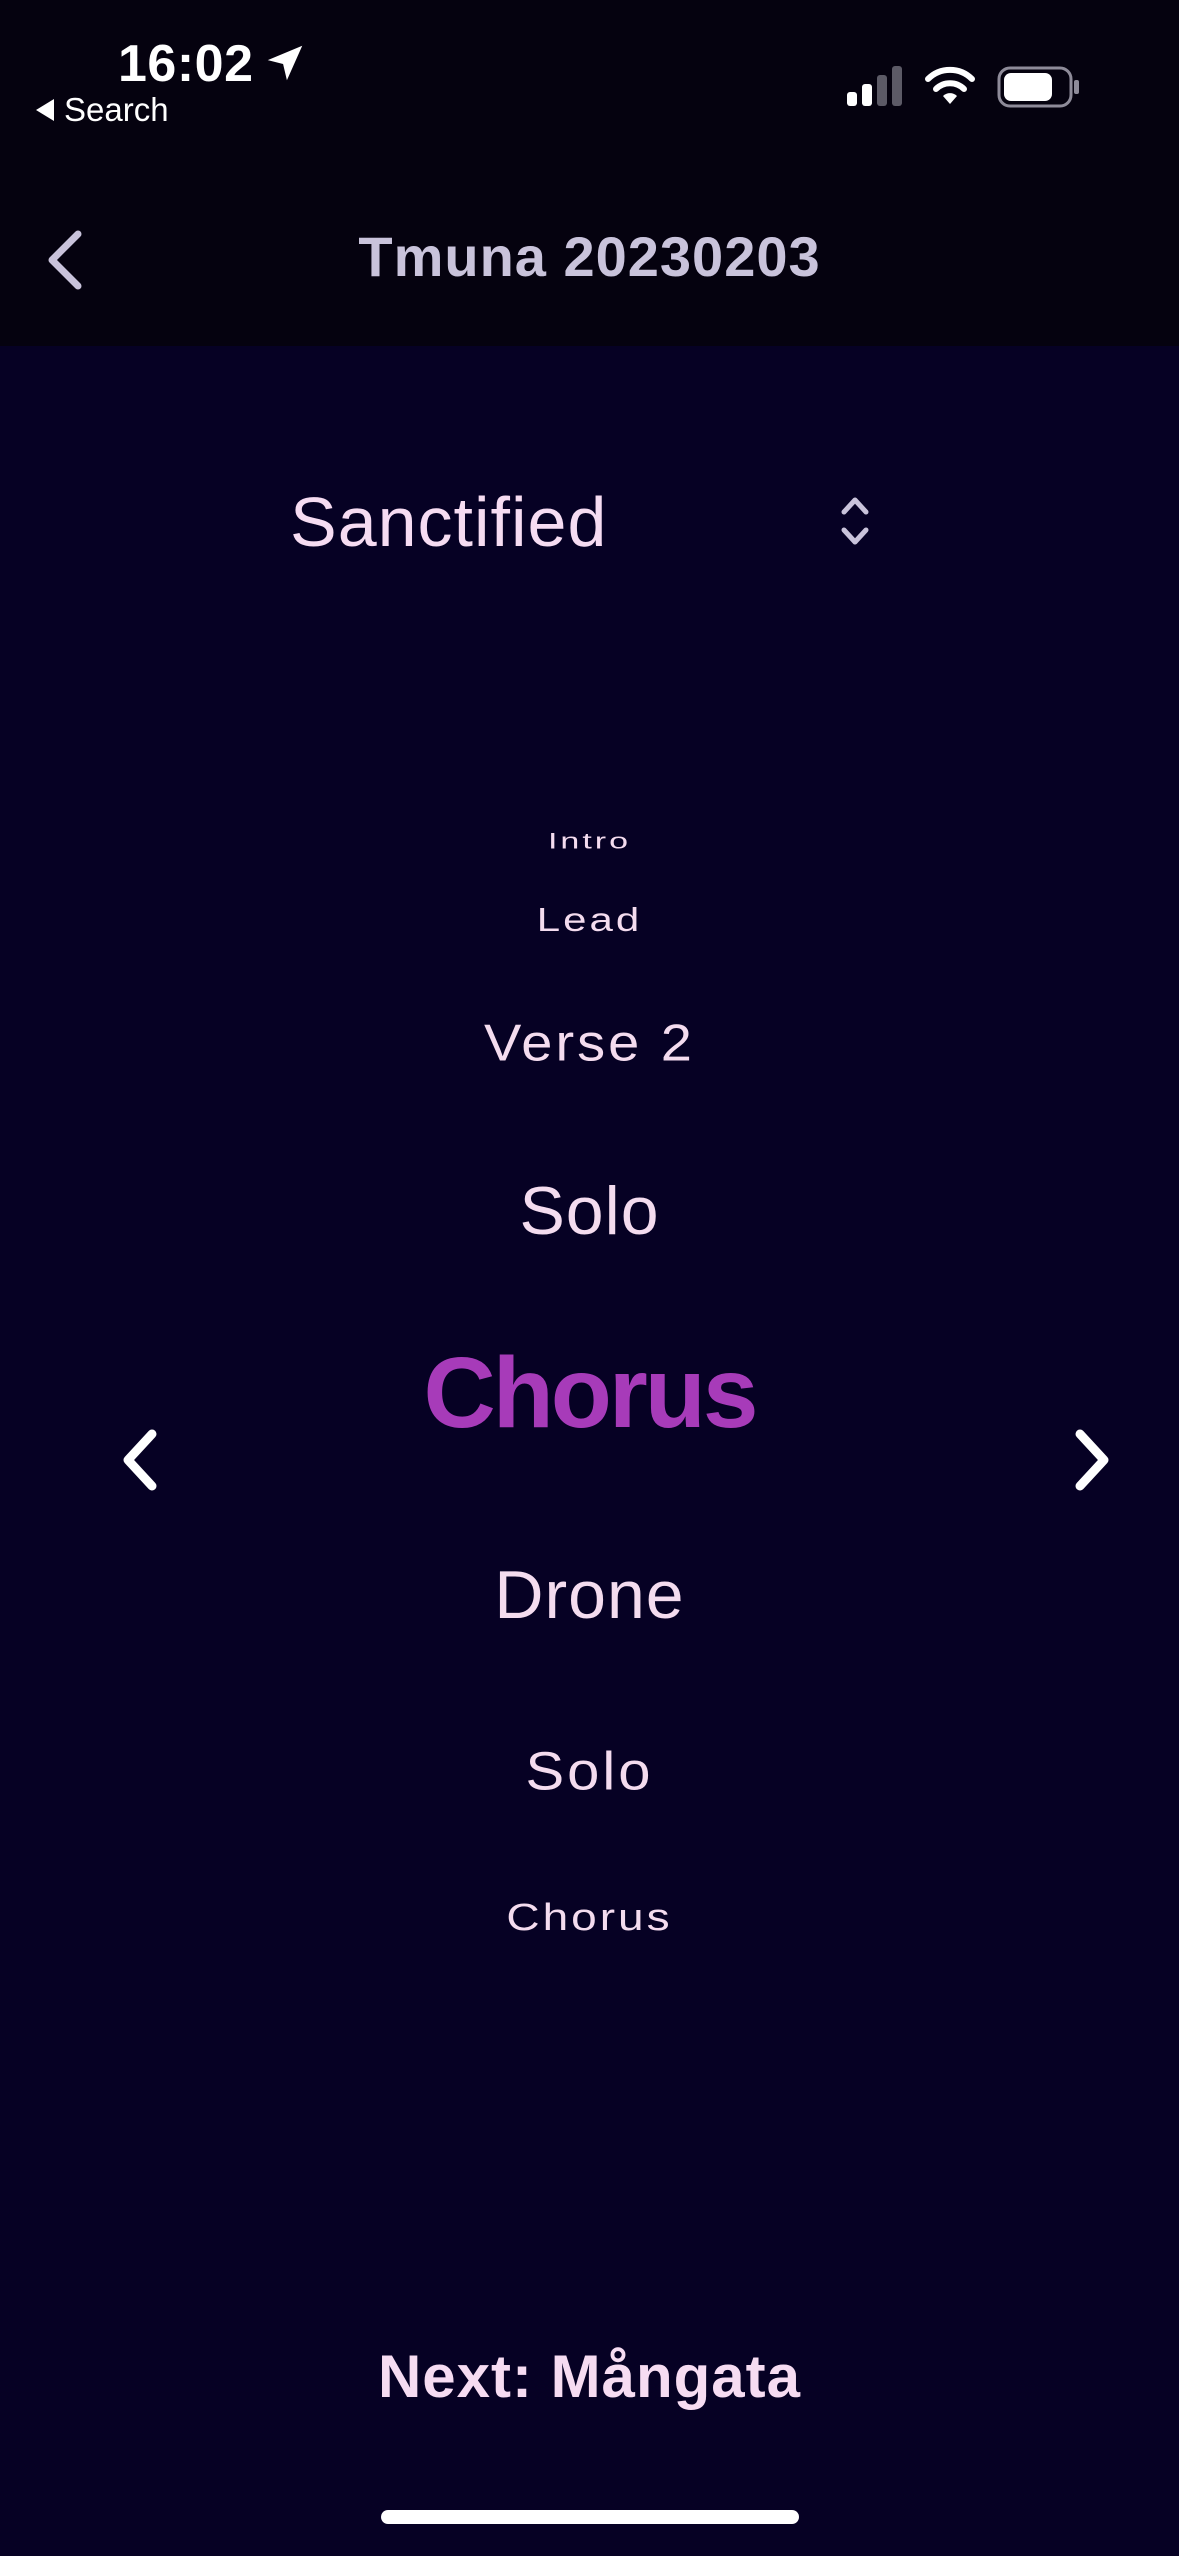  I want to click on section-item-label: Intro, so click(589, 841).